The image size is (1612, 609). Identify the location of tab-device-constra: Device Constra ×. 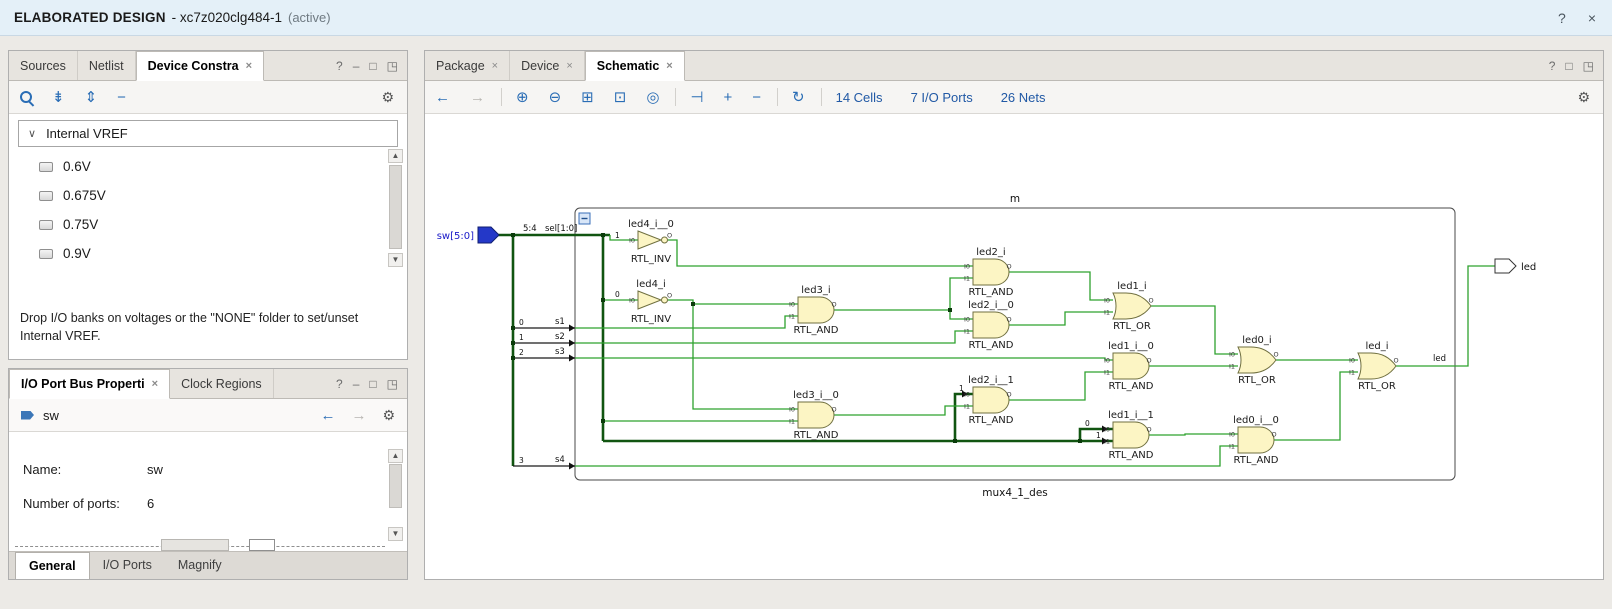
(200, 66).